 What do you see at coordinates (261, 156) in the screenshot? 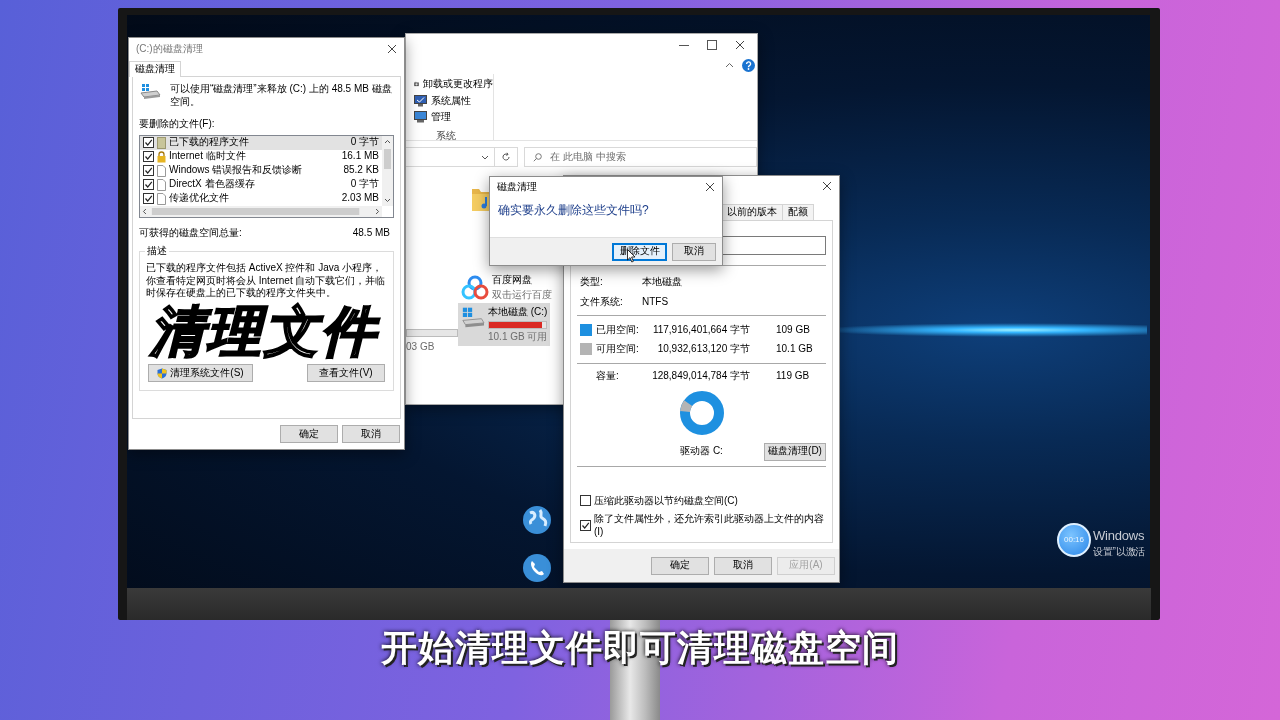
I see `list-row: Internet 临时文件 16.1 MB` at bounding box center [261, 156].